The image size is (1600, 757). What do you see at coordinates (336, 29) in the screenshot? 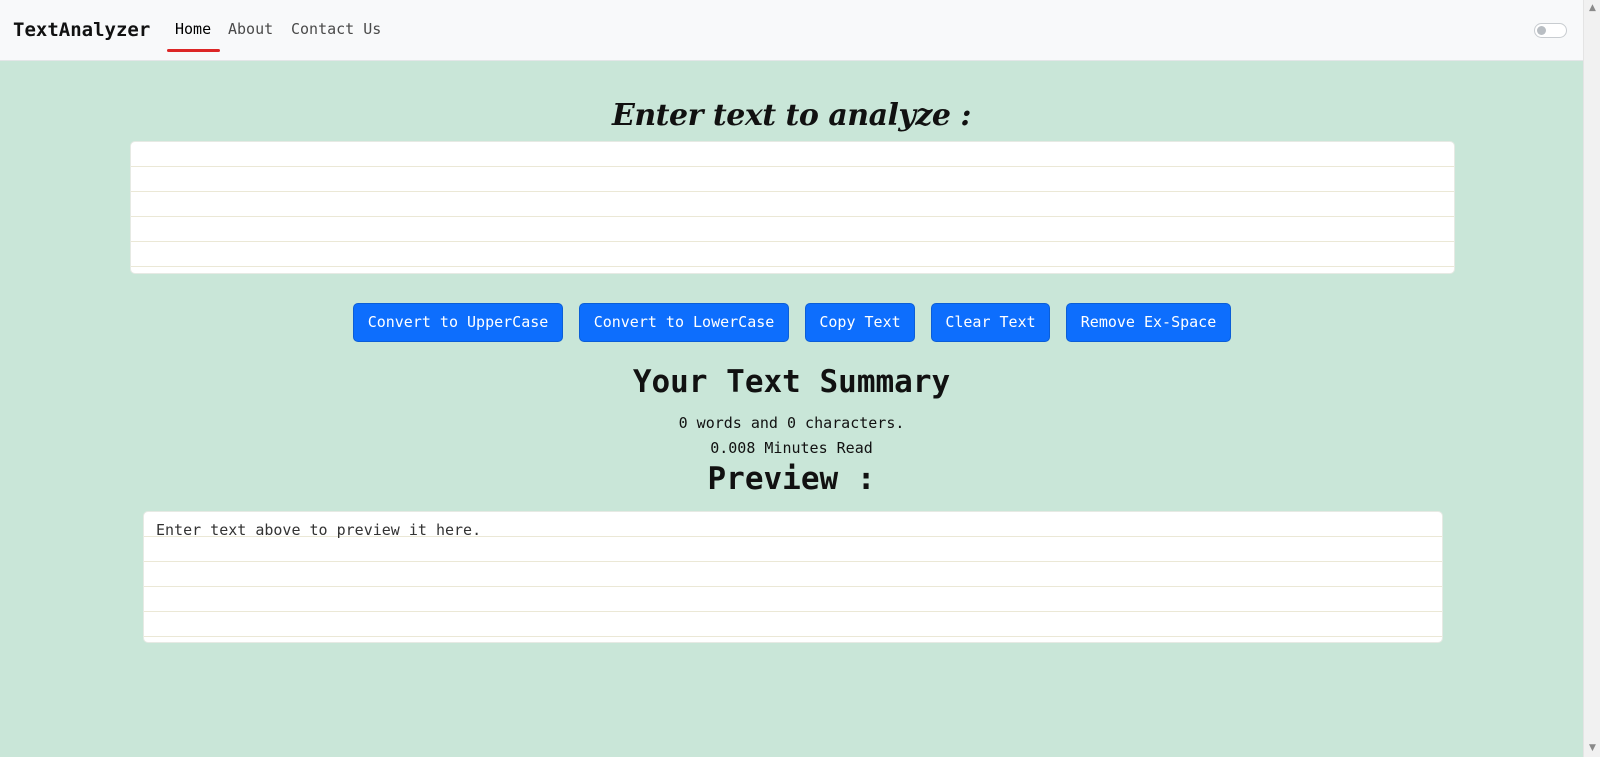
I see `nav-link-contact-us: Contact Us` at bounding box center [336, 29].